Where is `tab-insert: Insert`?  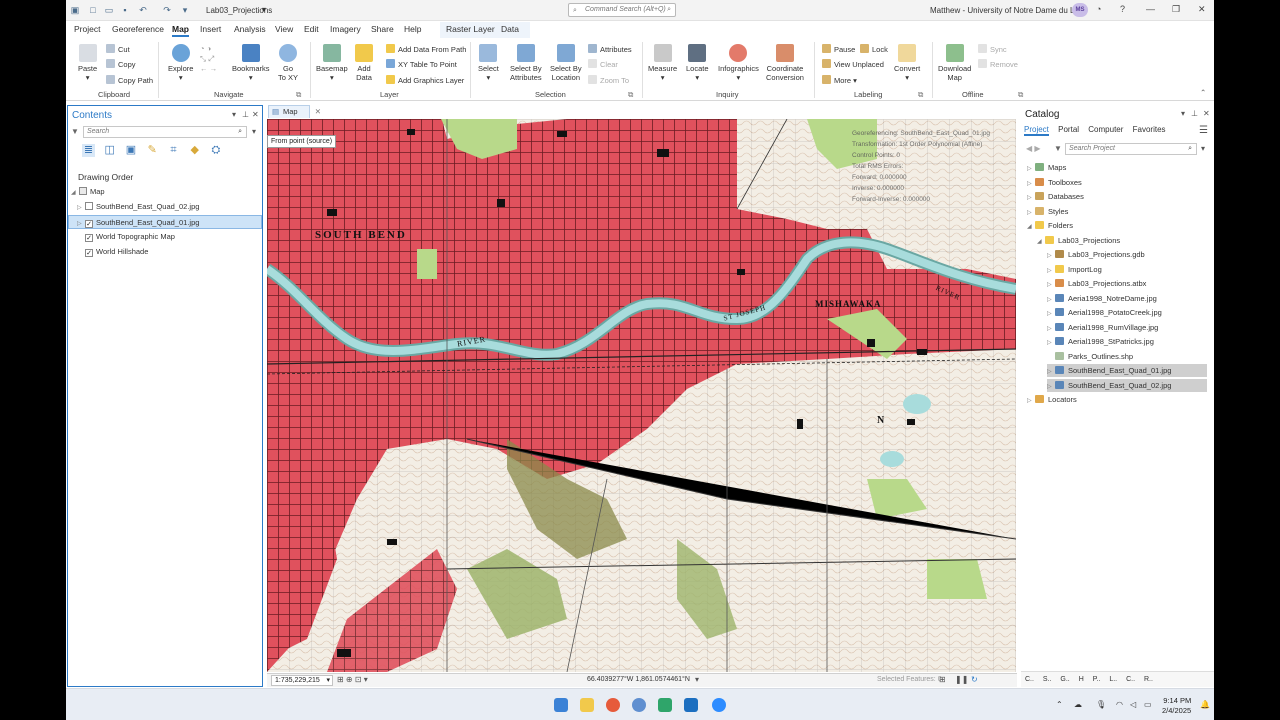
tab-insert: Insert is located at coordinates (210, 29).